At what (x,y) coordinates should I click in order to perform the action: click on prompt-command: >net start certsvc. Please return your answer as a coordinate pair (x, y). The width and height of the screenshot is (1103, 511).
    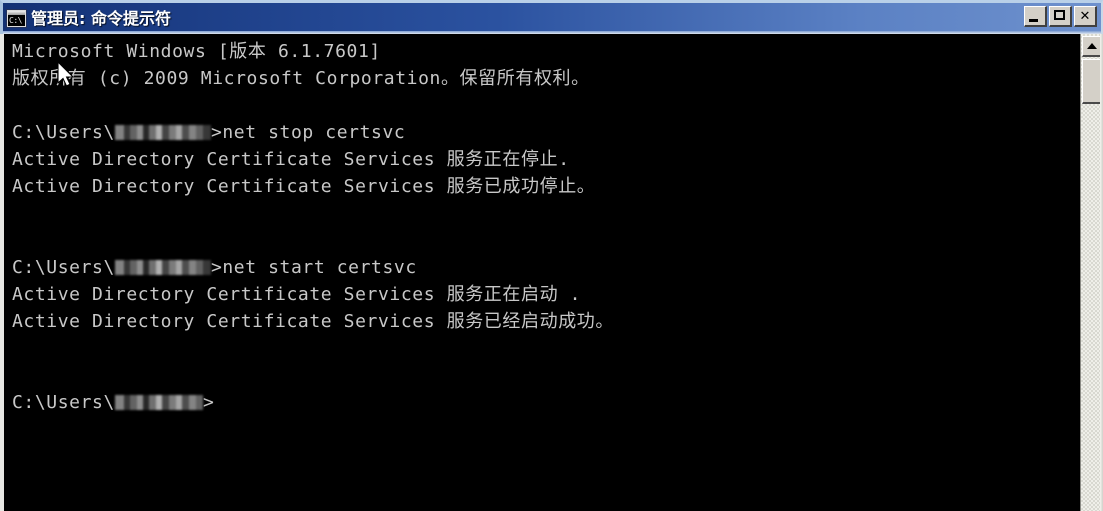
    Looking at the image, I should click on (313, 267).